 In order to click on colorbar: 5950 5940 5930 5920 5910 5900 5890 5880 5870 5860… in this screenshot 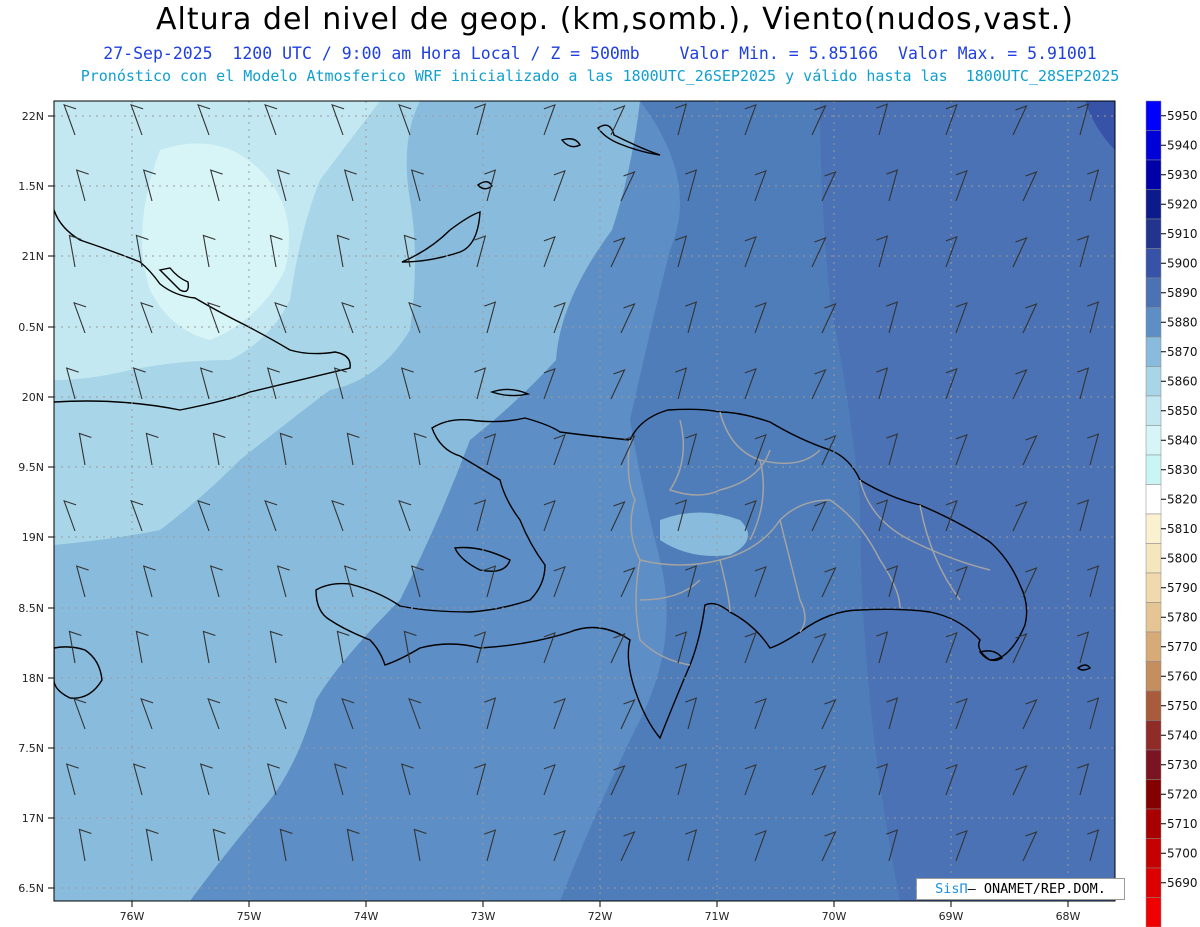, I will do `click(1171, 513)`.